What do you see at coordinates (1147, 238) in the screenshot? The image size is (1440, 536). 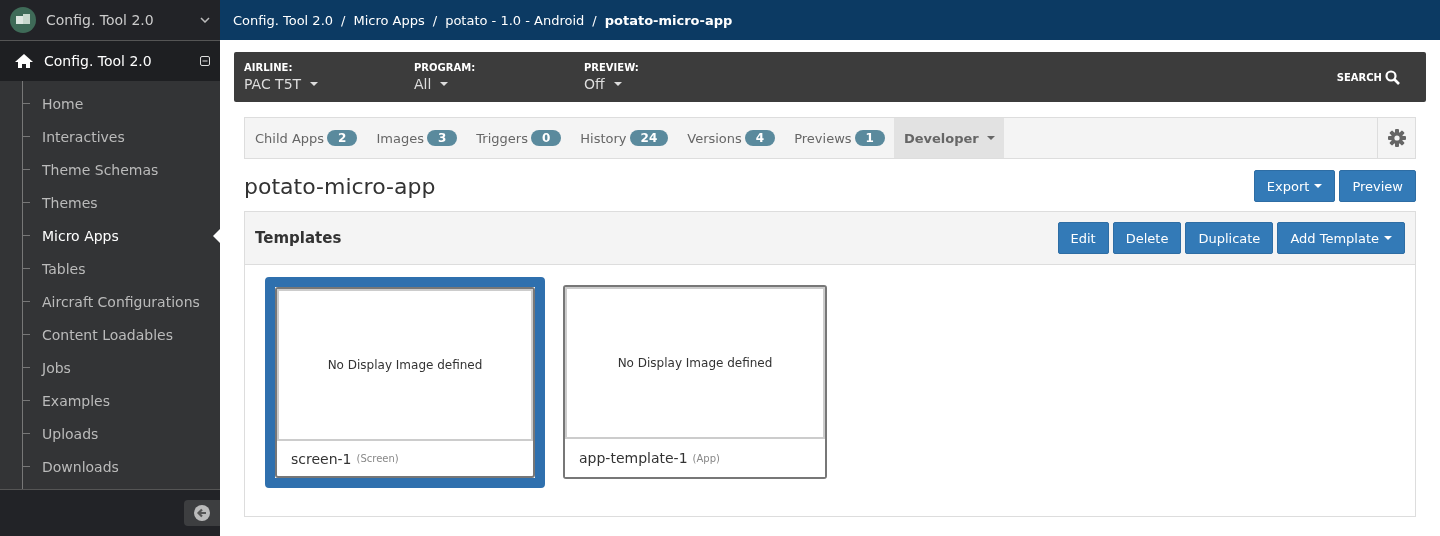 I see `action-button: Delete` at bounding box center [1147, 238].